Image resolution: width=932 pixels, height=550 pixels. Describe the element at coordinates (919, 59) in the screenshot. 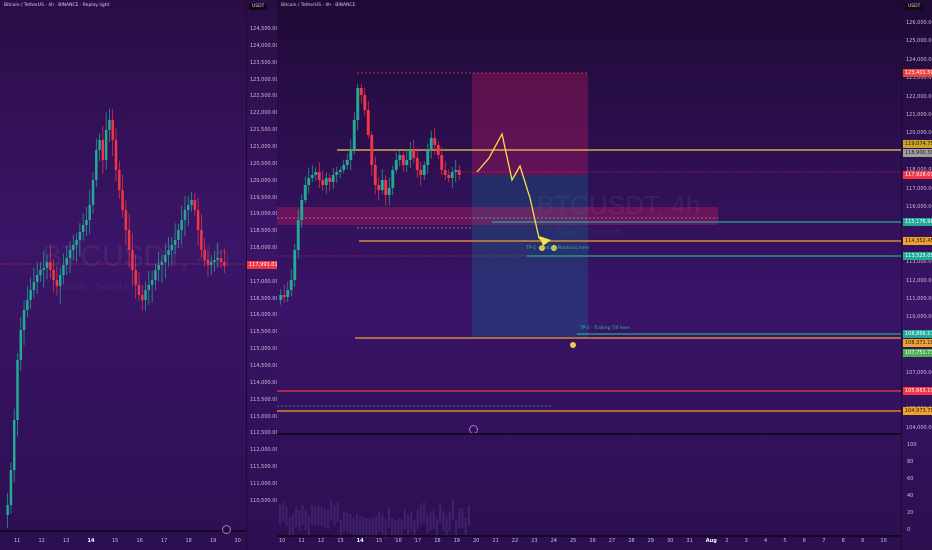

I see `price-tick: 124,000.00` at that location.